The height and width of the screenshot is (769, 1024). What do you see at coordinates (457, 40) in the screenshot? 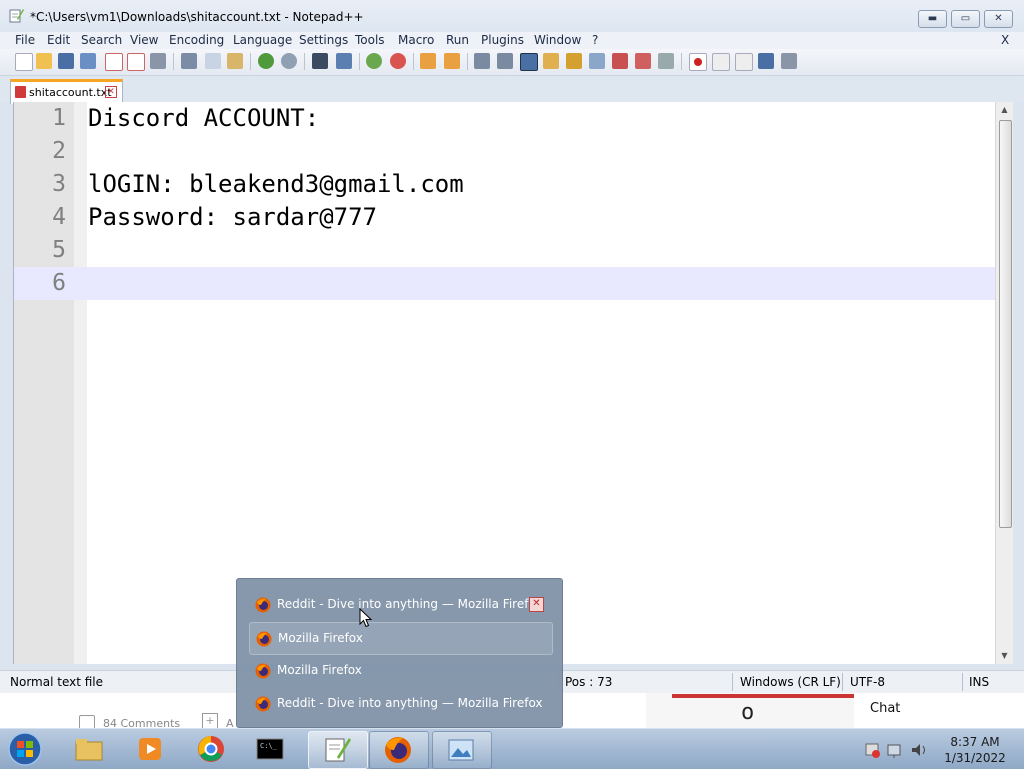
I see `menu-run: Run` at bounding box center [457, 40].